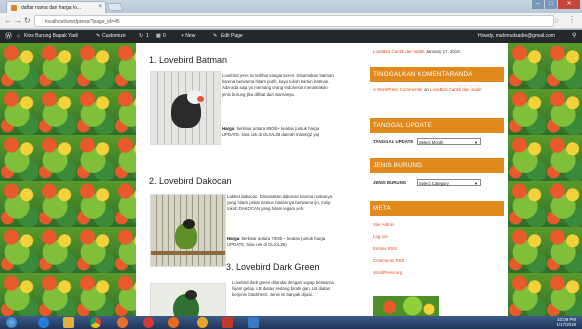  I want to click on new-content-link: + New, so click(188, 36).